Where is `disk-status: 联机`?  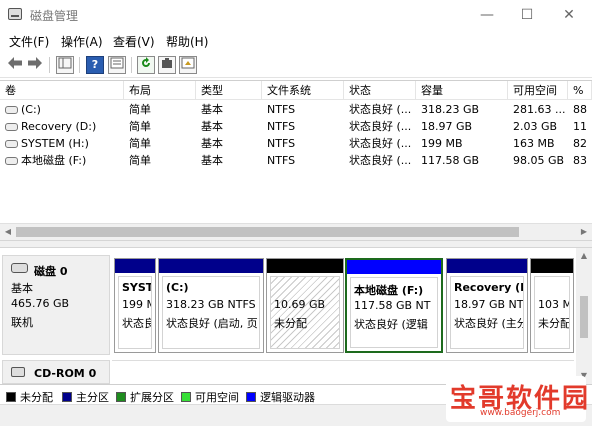 disk-status: 联机 is located at coordinates (22, 322).